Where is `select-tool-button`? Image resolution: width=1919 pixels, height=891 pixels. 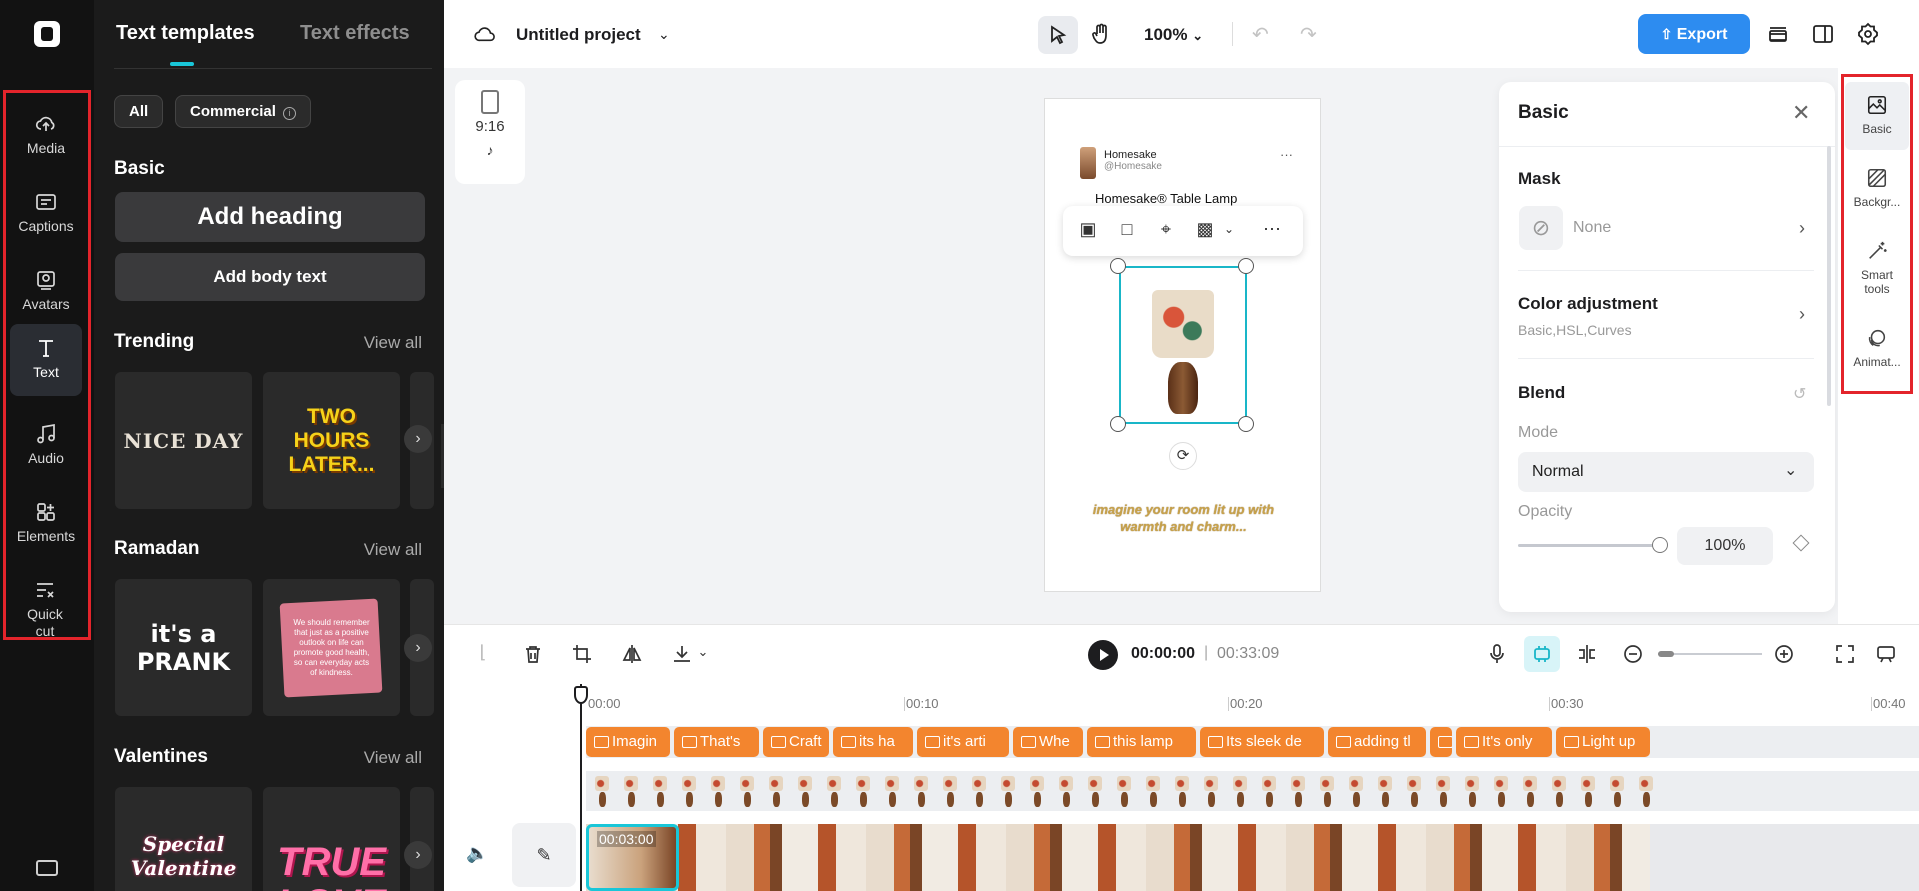 select-tool-button is located at coordinates (1058, 35).